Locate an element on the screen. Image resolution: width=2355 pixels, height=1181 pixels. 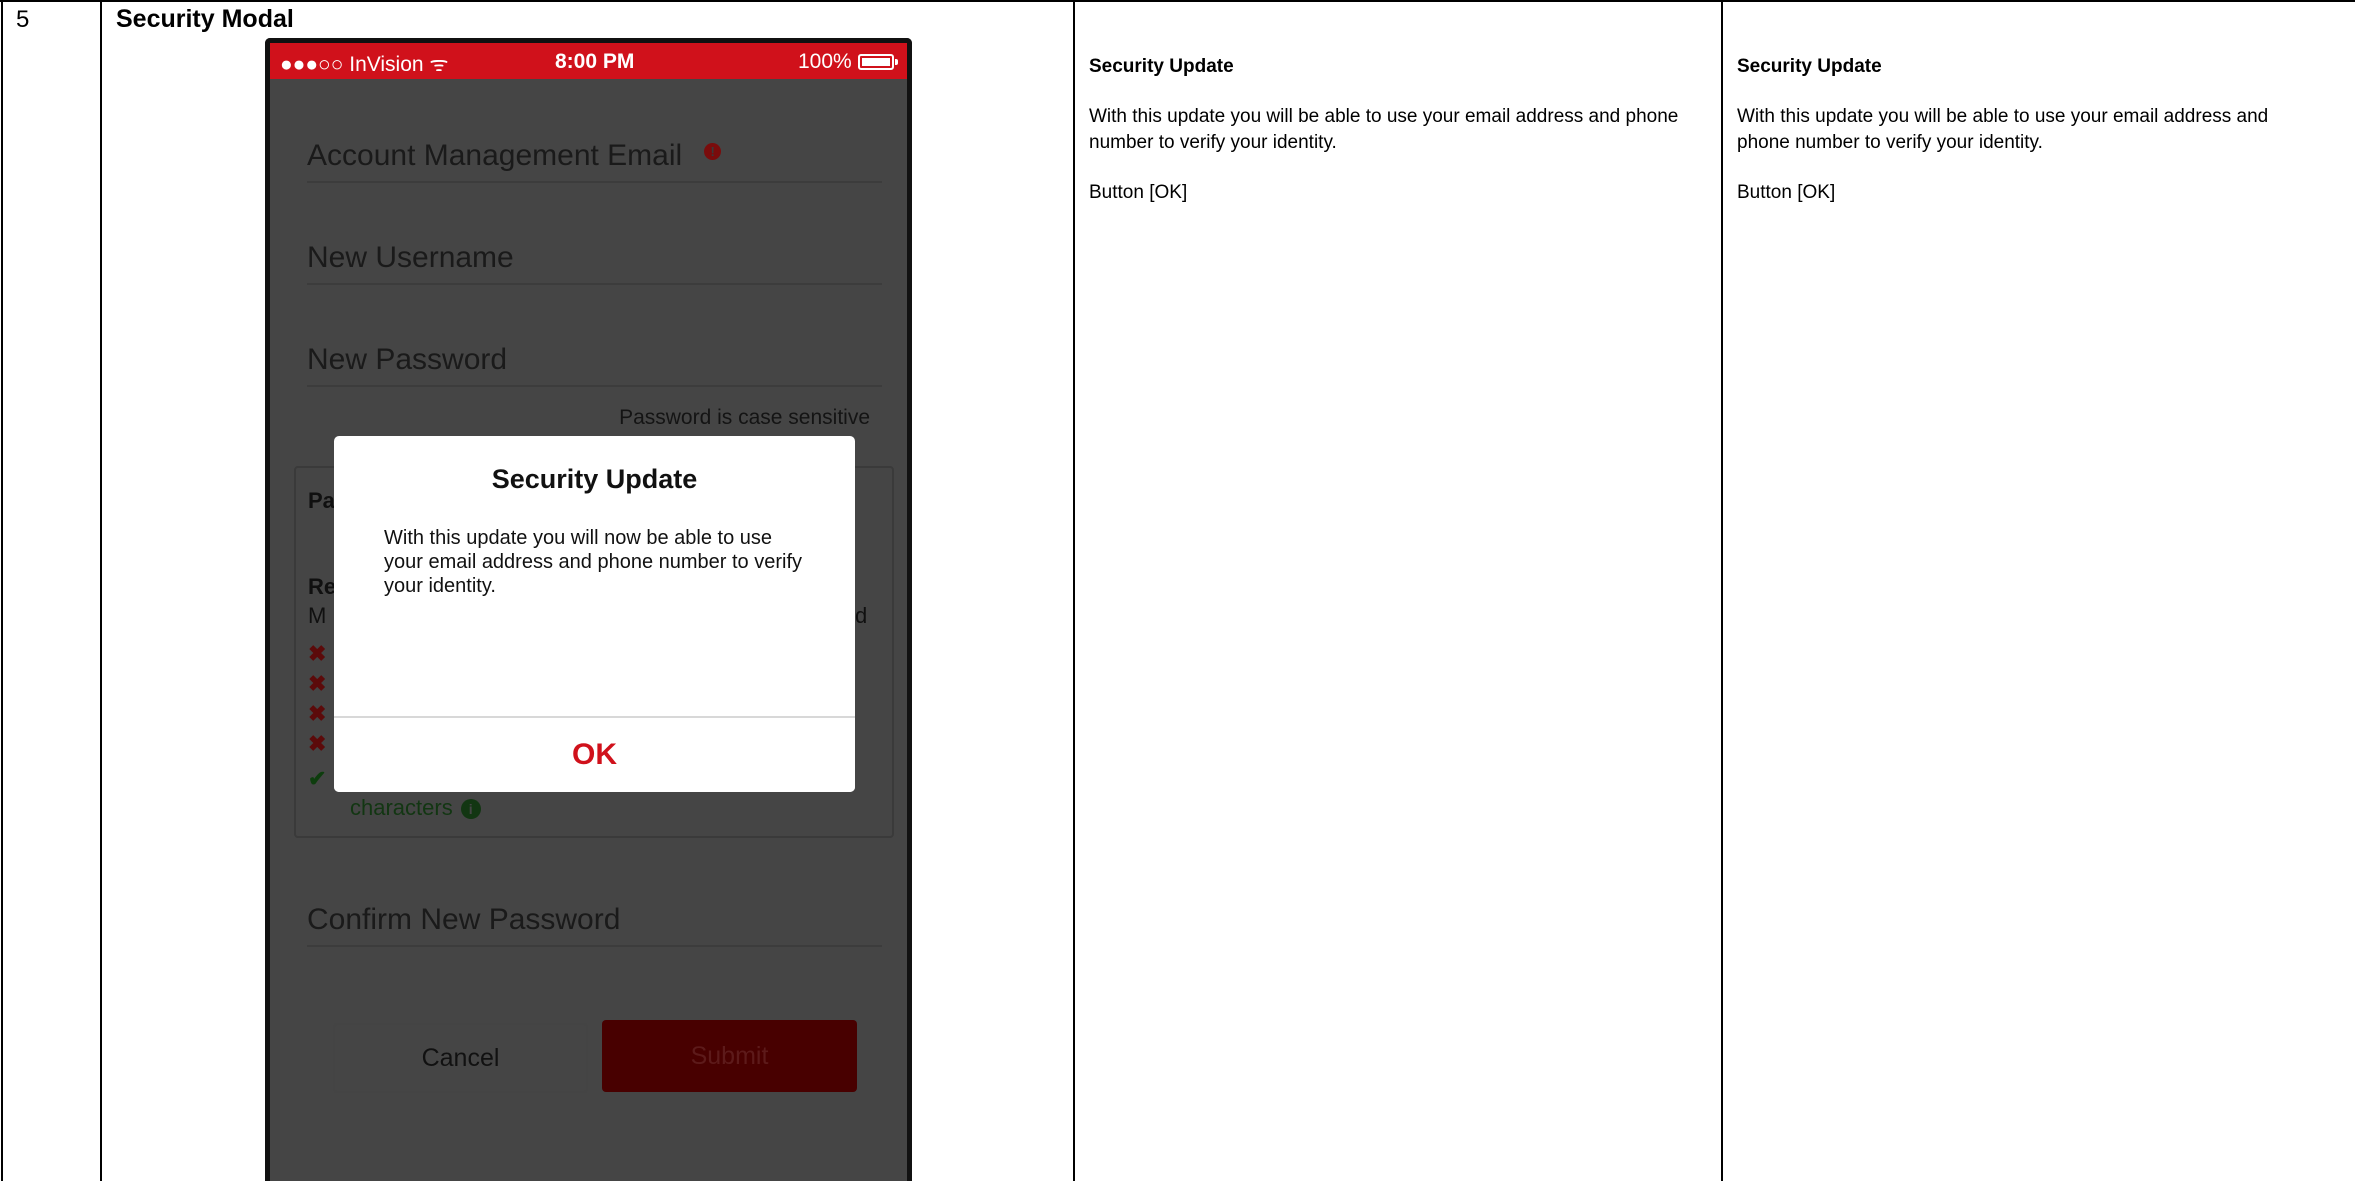
battery-icon is located at coordinates (878, 62).